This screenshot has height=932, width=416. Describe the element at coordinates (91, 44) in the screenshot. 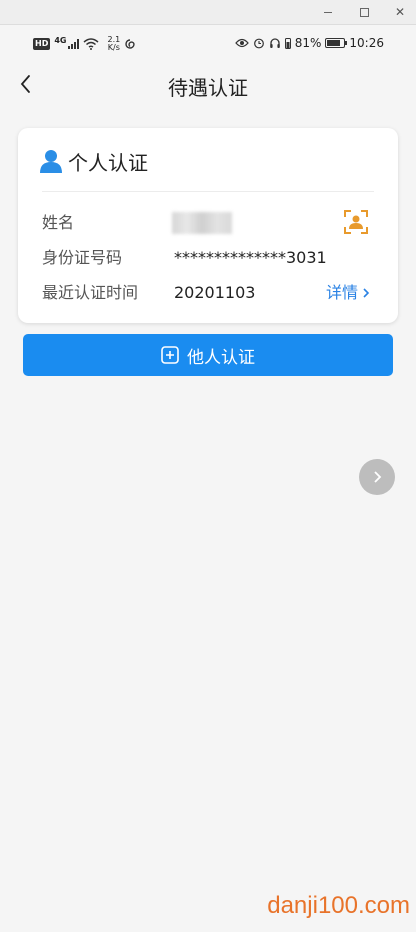

I see `wifi-icon` at that location.